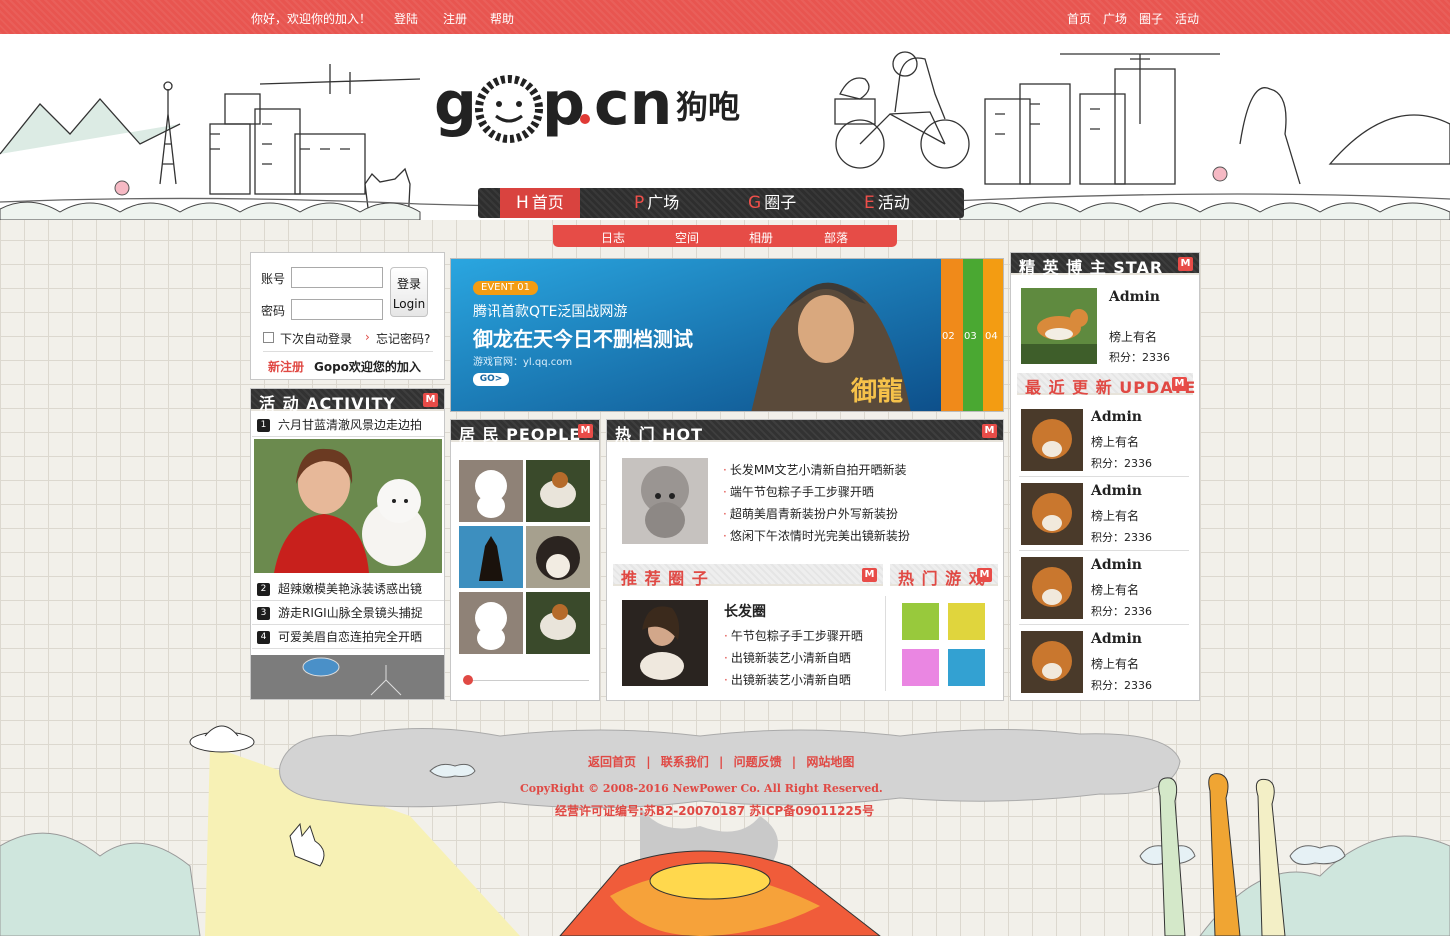 Image resolution: width=1450 pixels, height=936 pixels. I want to click on license-text: 经营许可证编号:苏B2-20070187 苏ICP备09011225号, so click(715, 811).